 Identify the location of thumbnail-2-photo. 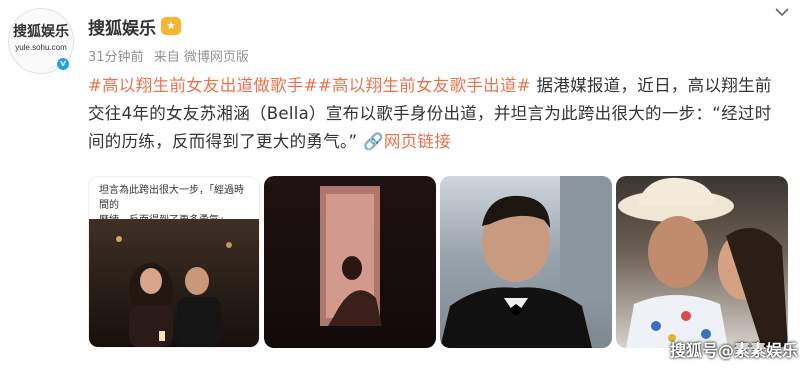
(351, 256).